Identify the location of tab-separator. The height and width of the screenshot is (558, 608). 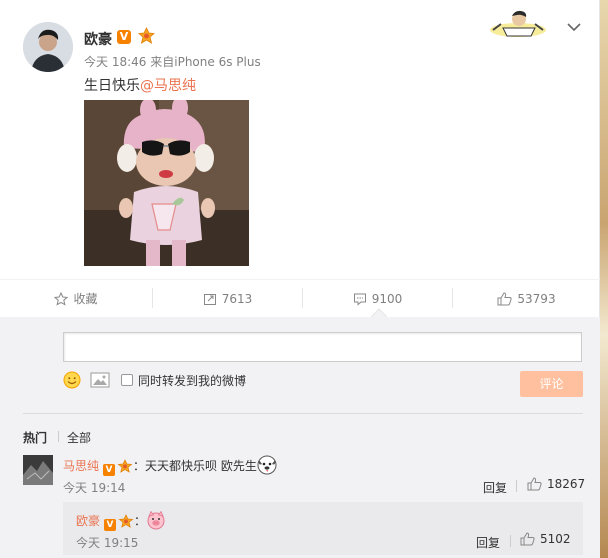
(58, 436).